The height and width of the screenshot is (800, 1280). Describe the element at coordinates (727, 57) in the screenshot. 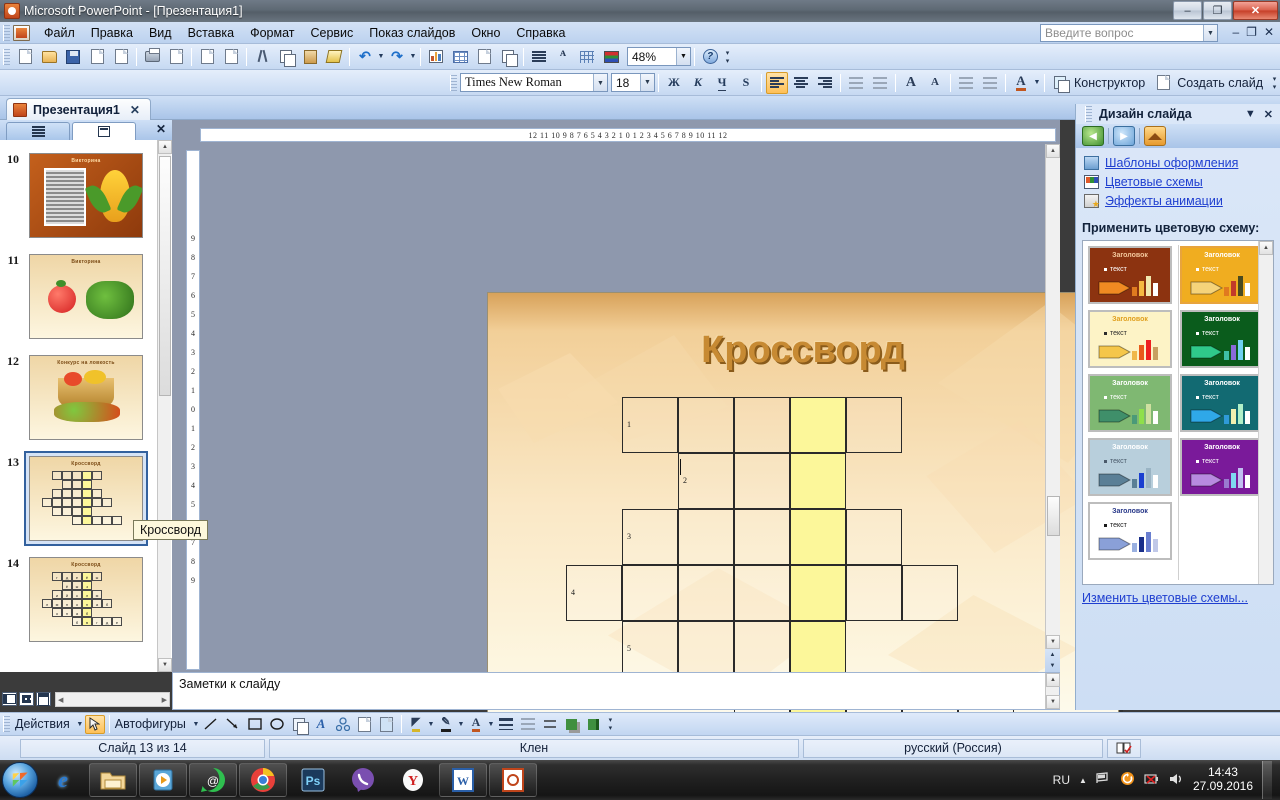

I see `toolbar-overflow-icon: ▾ ▾` at that location.